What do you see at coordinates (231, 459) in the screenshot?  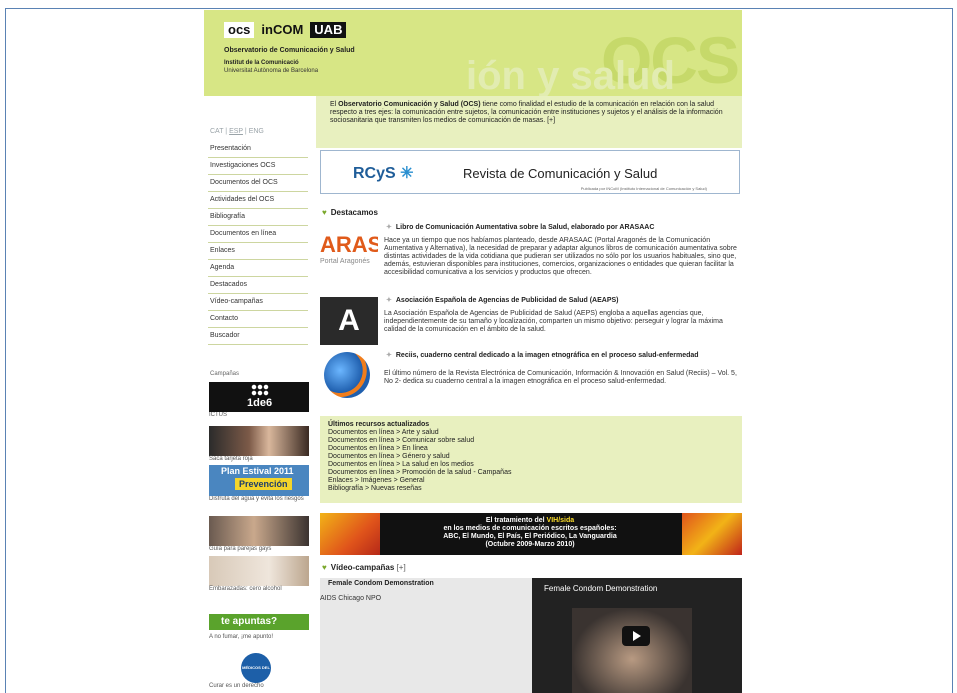 I see `campaign-caption: Saca tarjeta roja` at bounding box center [231, 459].